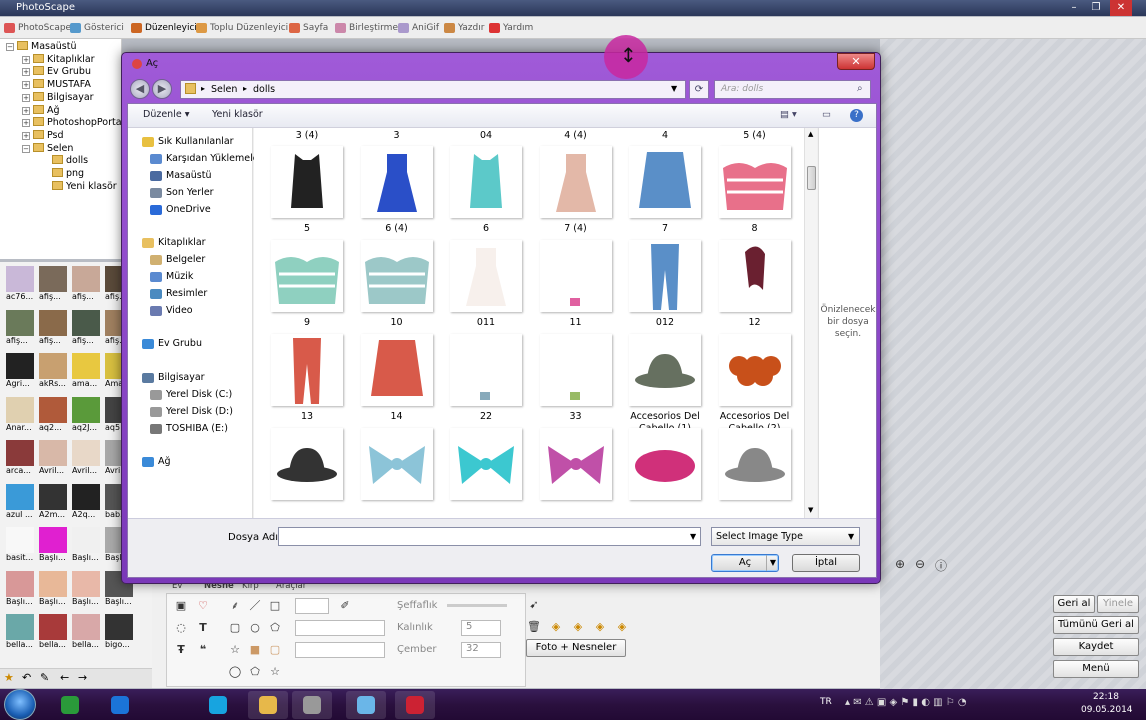  I want to click on nav-item: OneDrive, so click(169, 209).